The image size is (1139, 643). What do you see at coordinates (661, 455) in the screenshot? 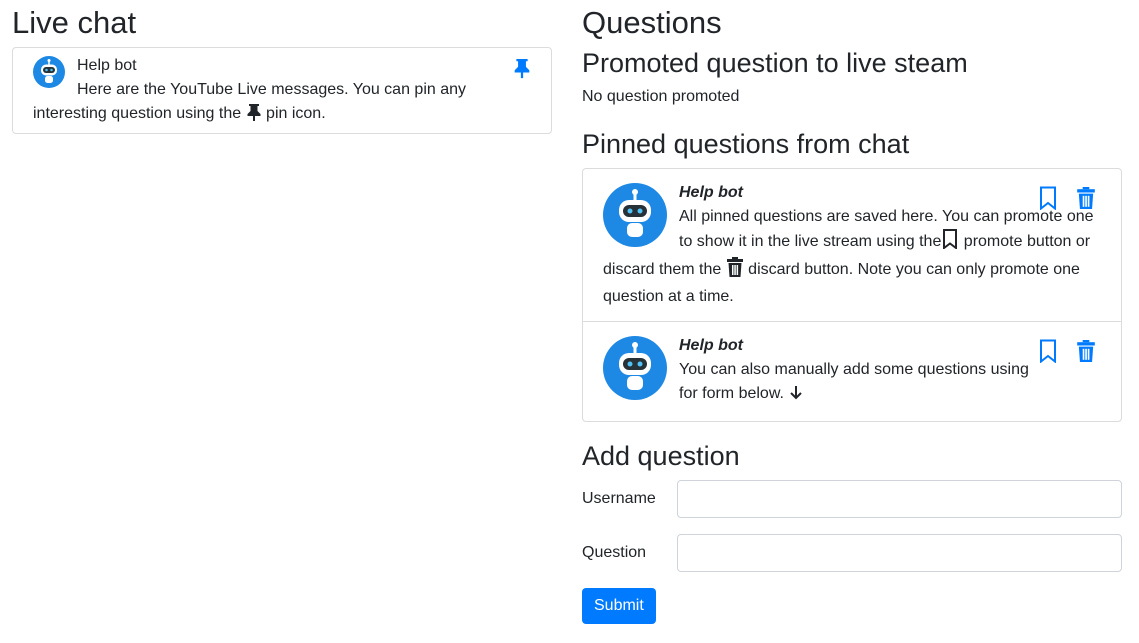
I see `add-question-title: Add question` at bounding box center [661, 455].